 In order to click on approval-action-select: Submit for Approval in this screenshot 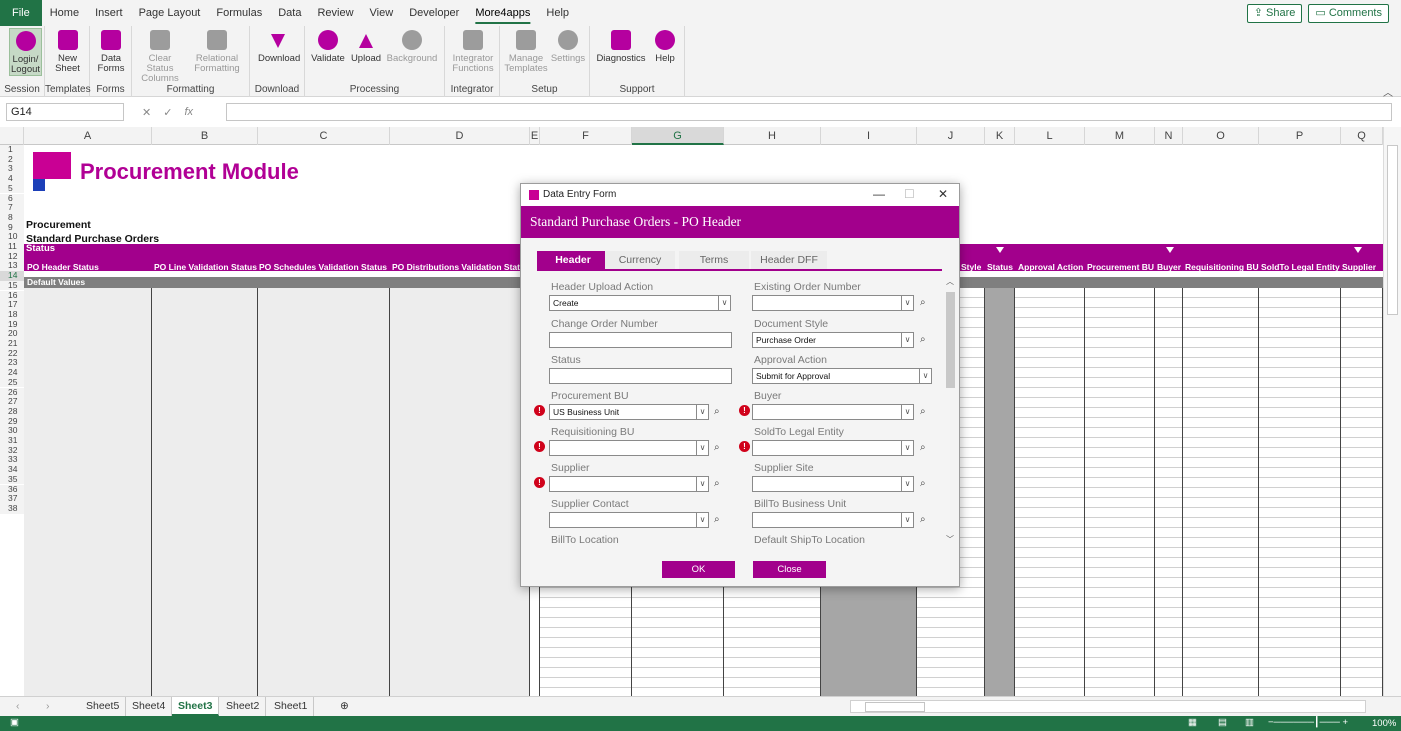, I will do `click(836, 376)`.